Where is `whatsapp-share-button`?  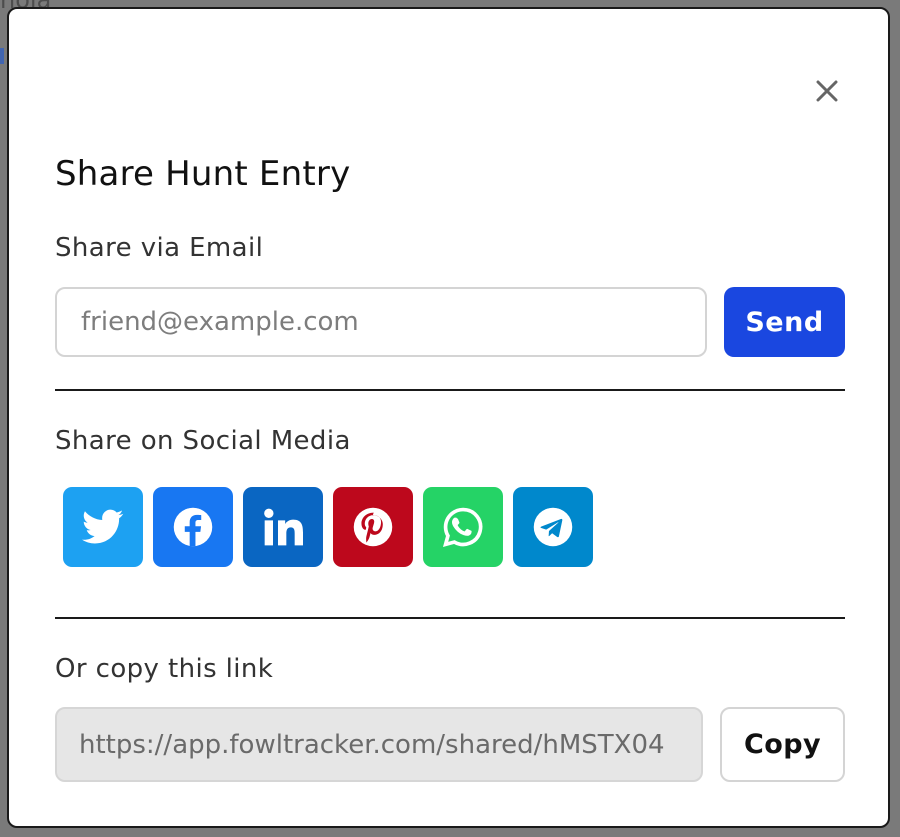
whatsapp-share-button is located at coordinates (463, 527).